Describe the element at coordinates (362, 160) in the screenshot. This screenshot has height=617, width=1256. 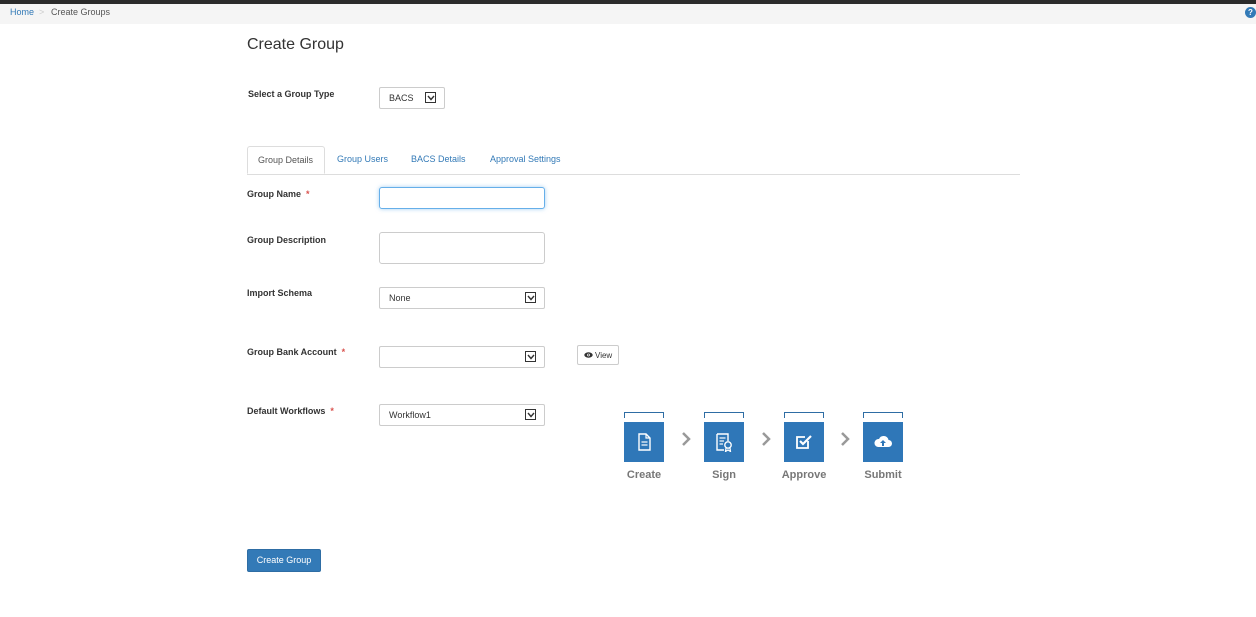
I see `tab-group-users: Group Users` at that location.